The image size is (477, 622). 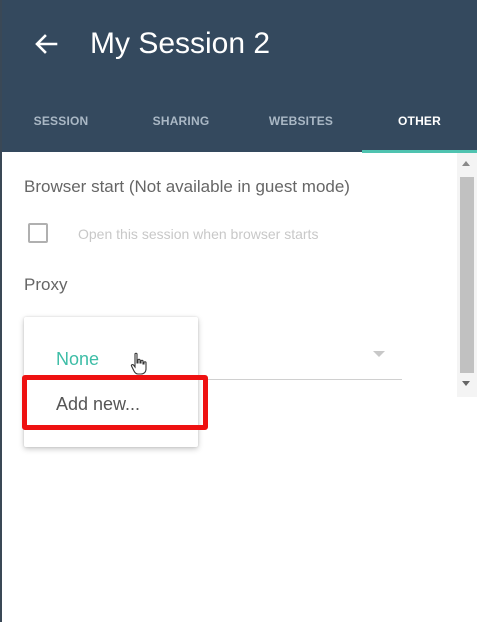 What do you see at coordinates (379, 354) in the screenshot?
I see `chevron-down-icon` at bounding box center [379, 354].